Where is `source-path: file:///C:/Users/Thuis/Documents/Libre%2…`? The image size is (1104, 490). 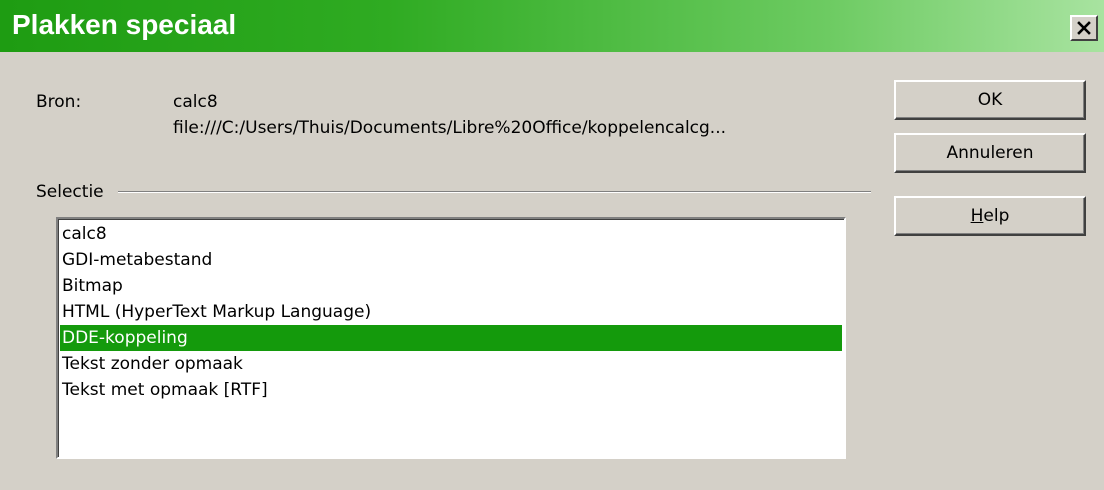
source-path: file:///C:/Users/Thuis/Documents/Libre%2… is located at coordinates (450, 128).